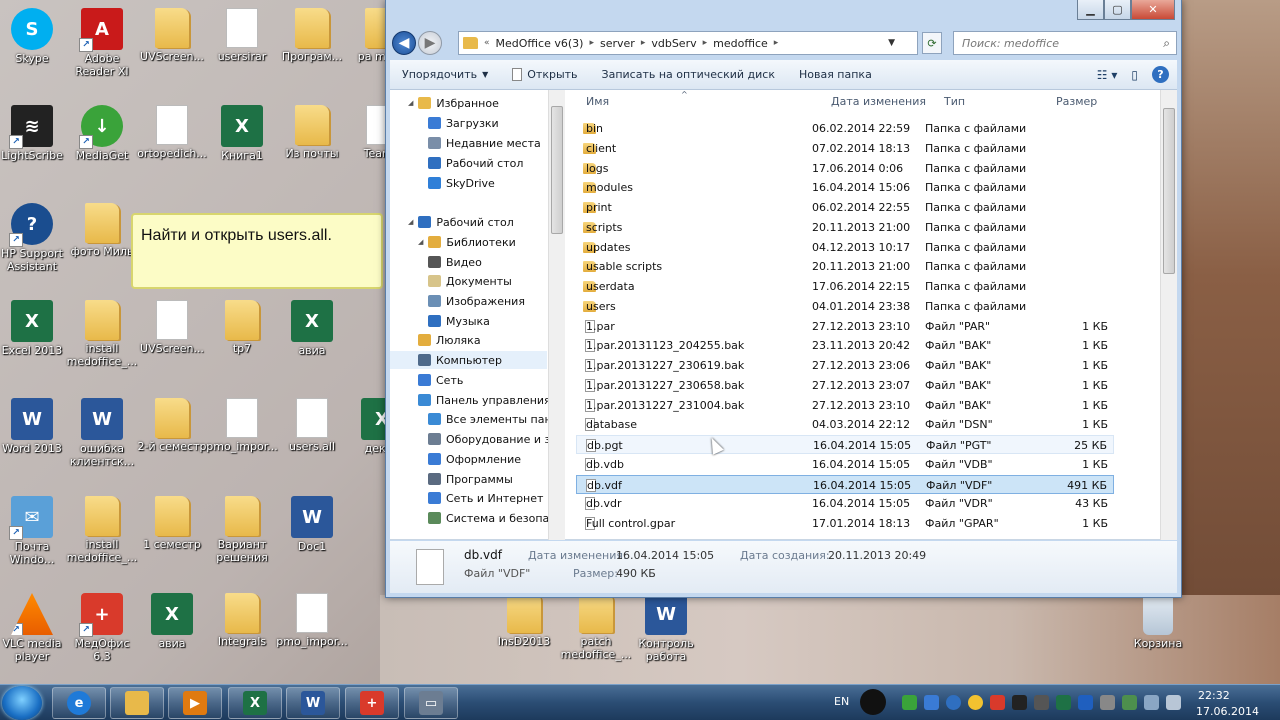 This screenshot has width=1280, height=720. What do you see at coordinates (195, 703) in the screenshot?
I see `taskbar-media-player: ▶` at bounding box center [195, 703].